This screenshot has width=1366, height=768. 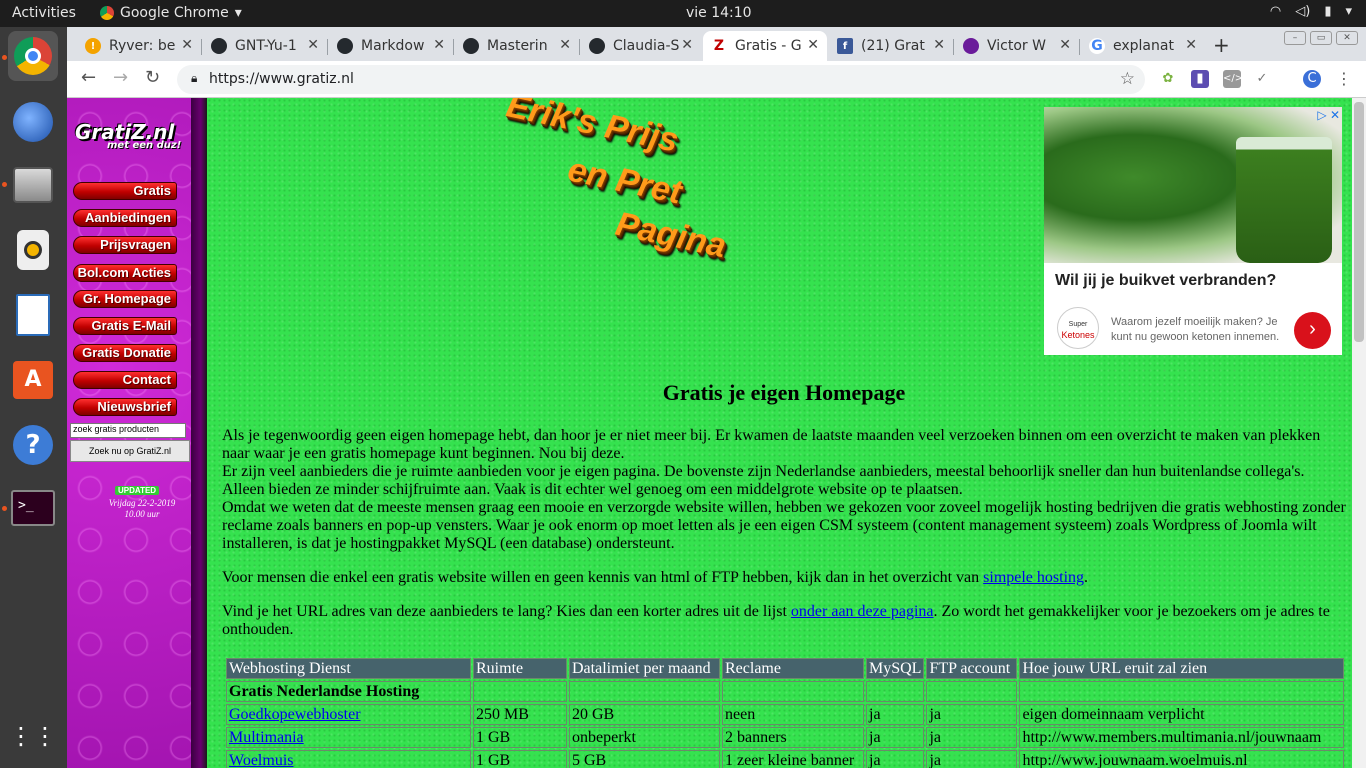 What do you see at coordinates (1127, 79) in the screenshot?
I see `bookmark-star-icon: ☆` at bounding box center [1127, 79].